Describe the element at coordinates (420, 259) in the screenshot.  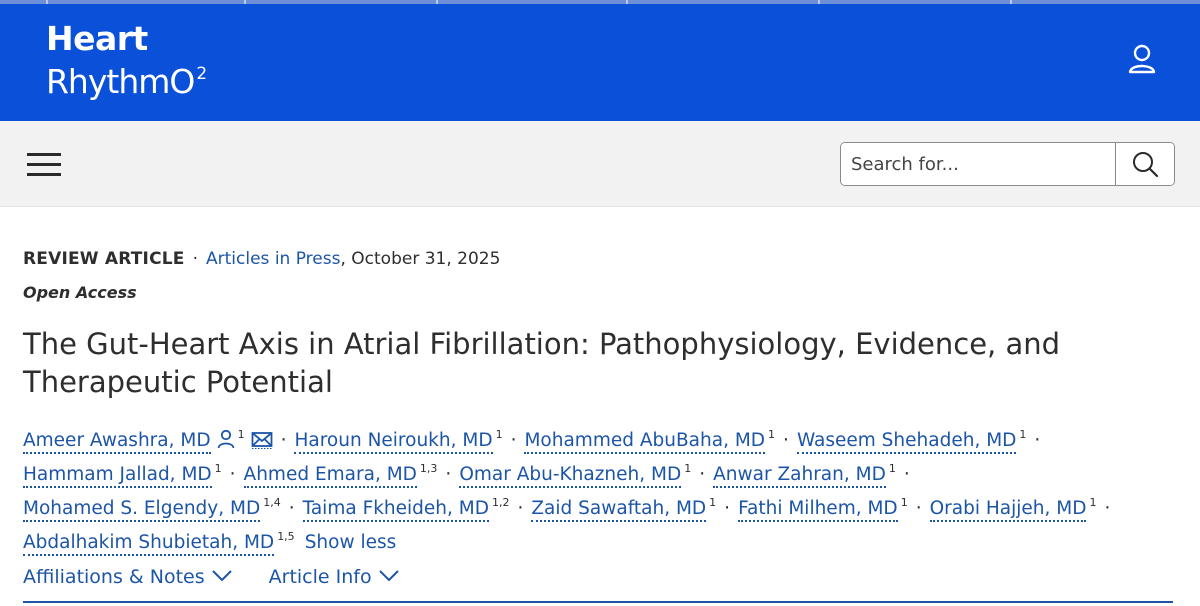
I see `publication-date: , October 31, 2025` at that location.